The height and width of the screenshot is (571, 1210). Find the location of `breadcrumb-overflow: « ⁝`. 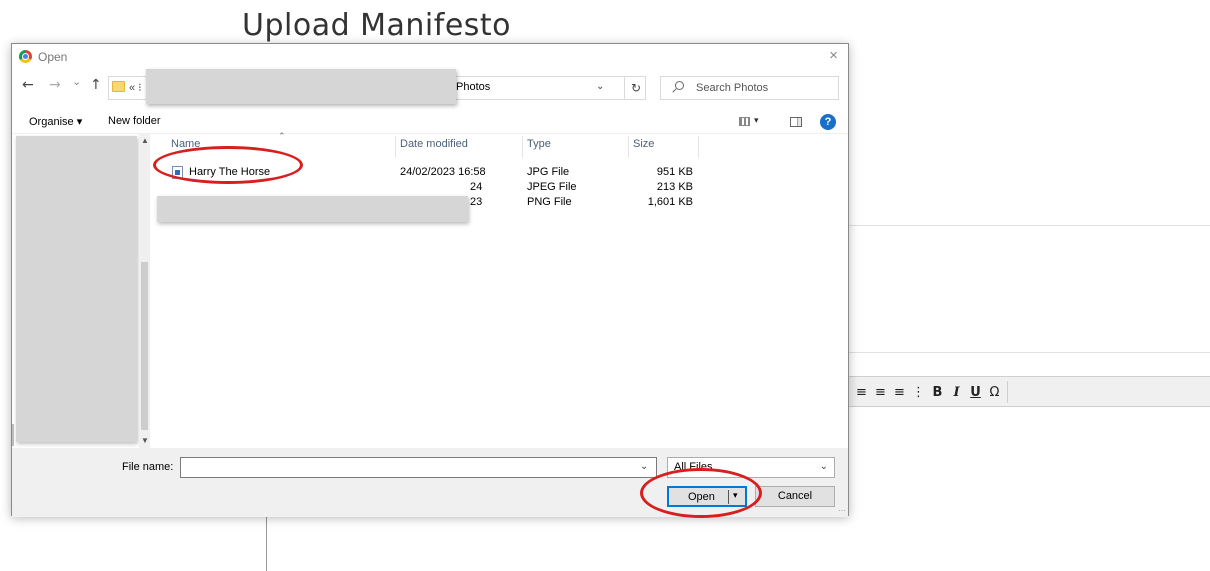

breadcrumb-overflow: « ⁝ is located at coordinates (135, 87).